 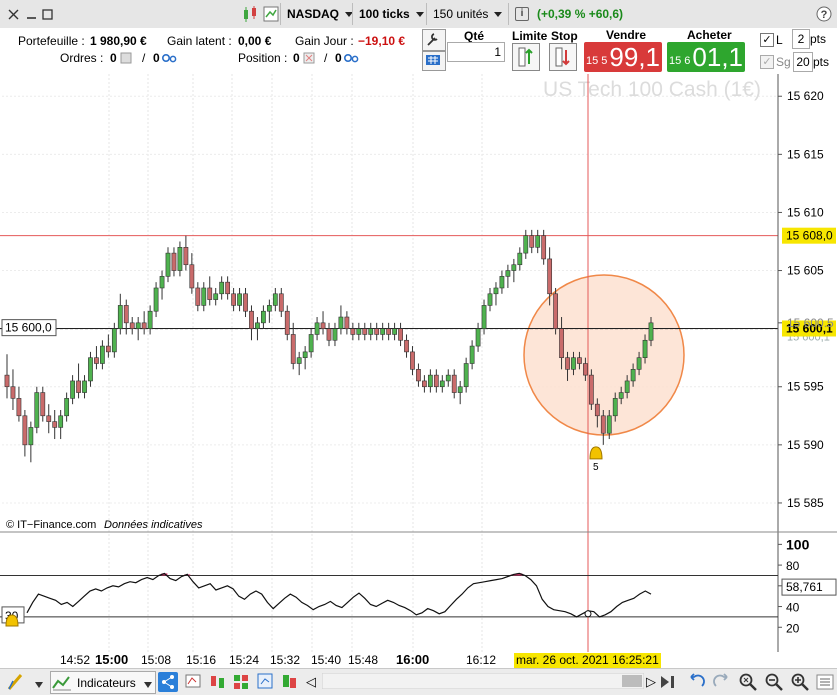 What do you see at coordinates (251, 14) in the screenshot?
I see `candlestick-icon` at bounding box center [251, 14].